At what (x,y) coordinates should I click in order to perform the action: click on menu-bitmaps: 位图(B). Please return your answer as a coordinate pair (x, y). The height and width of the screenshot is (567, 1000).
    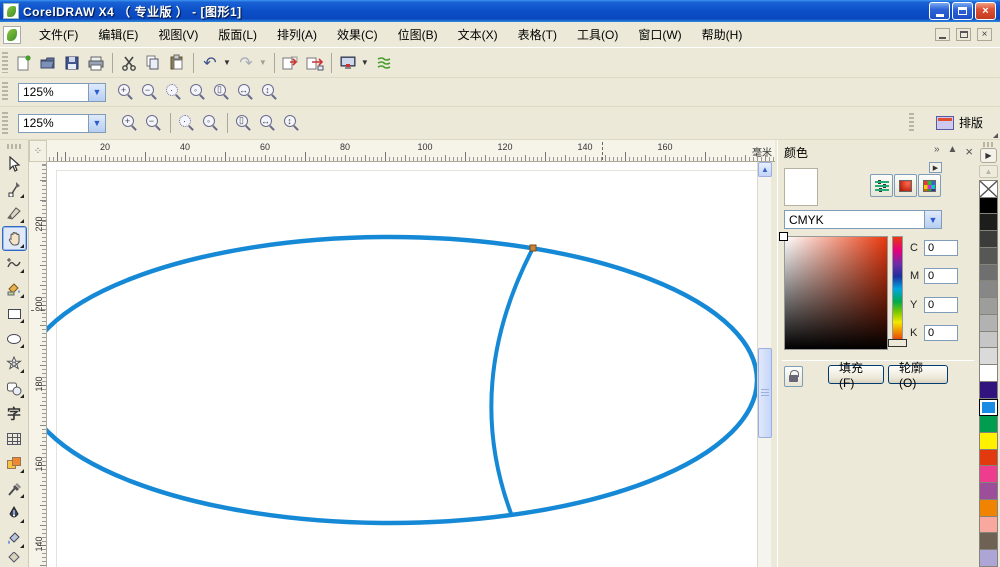
    Looking at the image, I should click on (418, 34).